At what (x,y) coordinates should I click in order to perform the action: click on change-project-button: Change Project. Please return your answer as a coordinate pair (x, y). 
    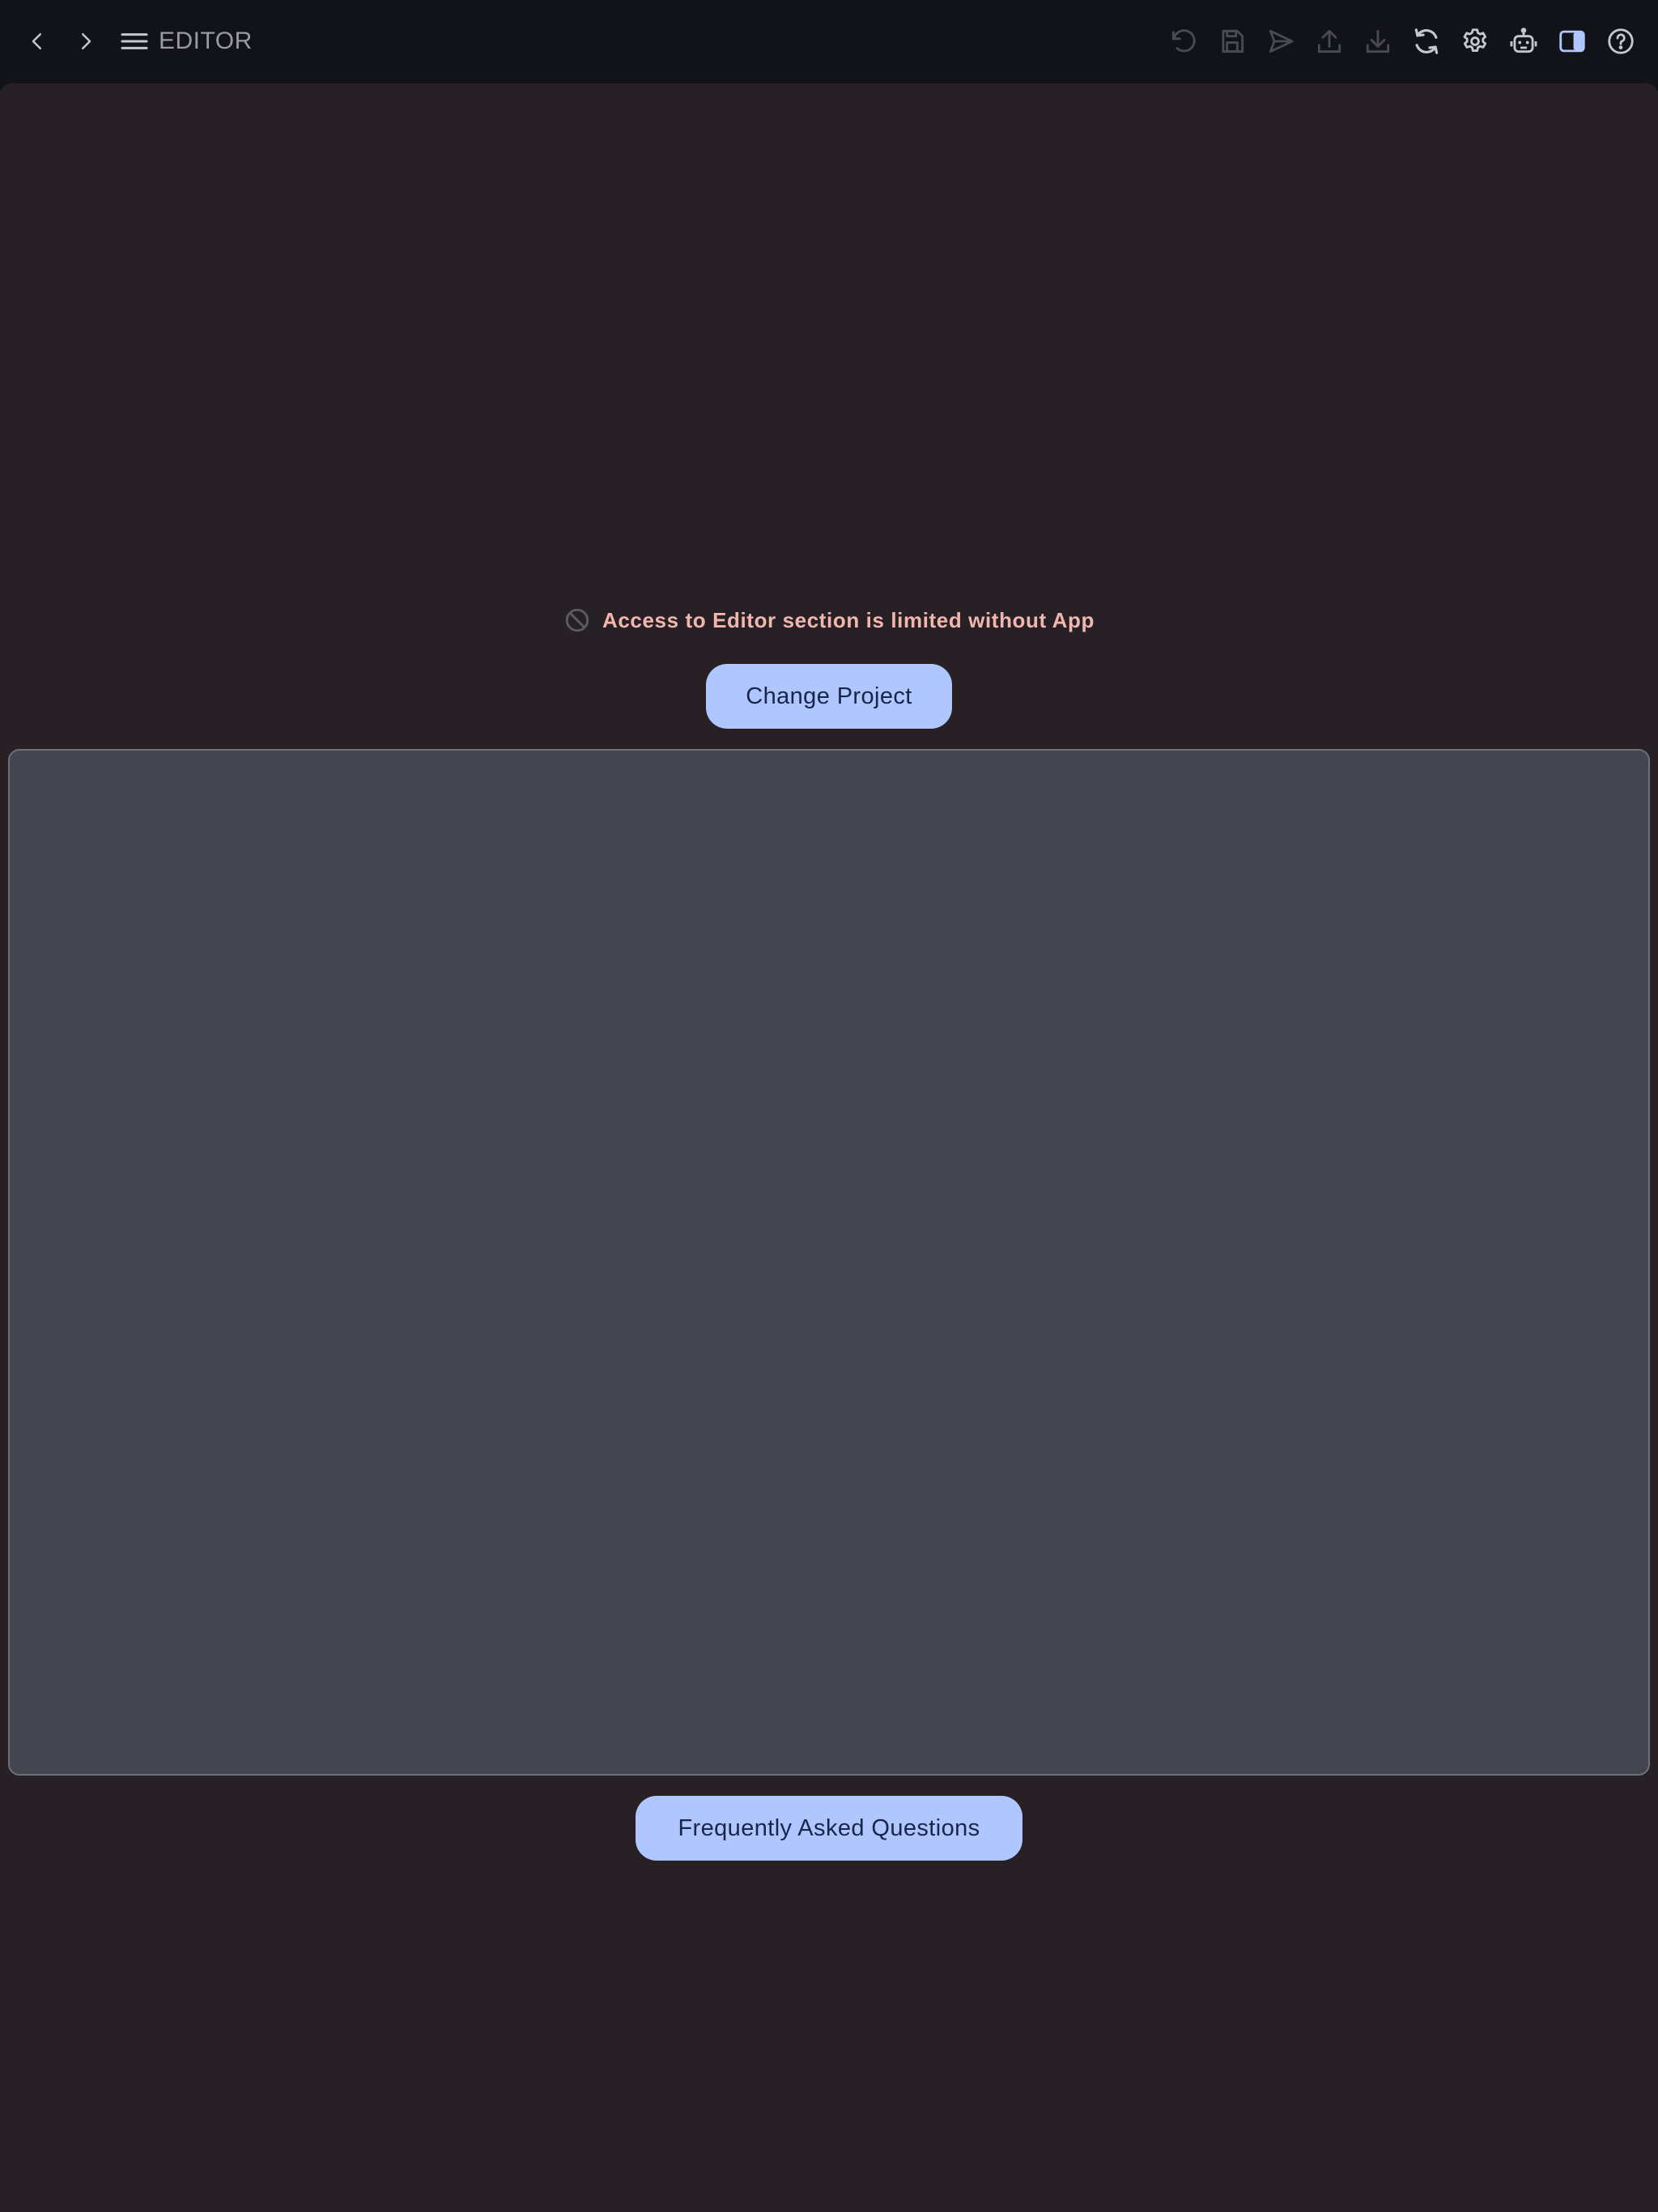
    Looking at the image, I should click on (829, 697).